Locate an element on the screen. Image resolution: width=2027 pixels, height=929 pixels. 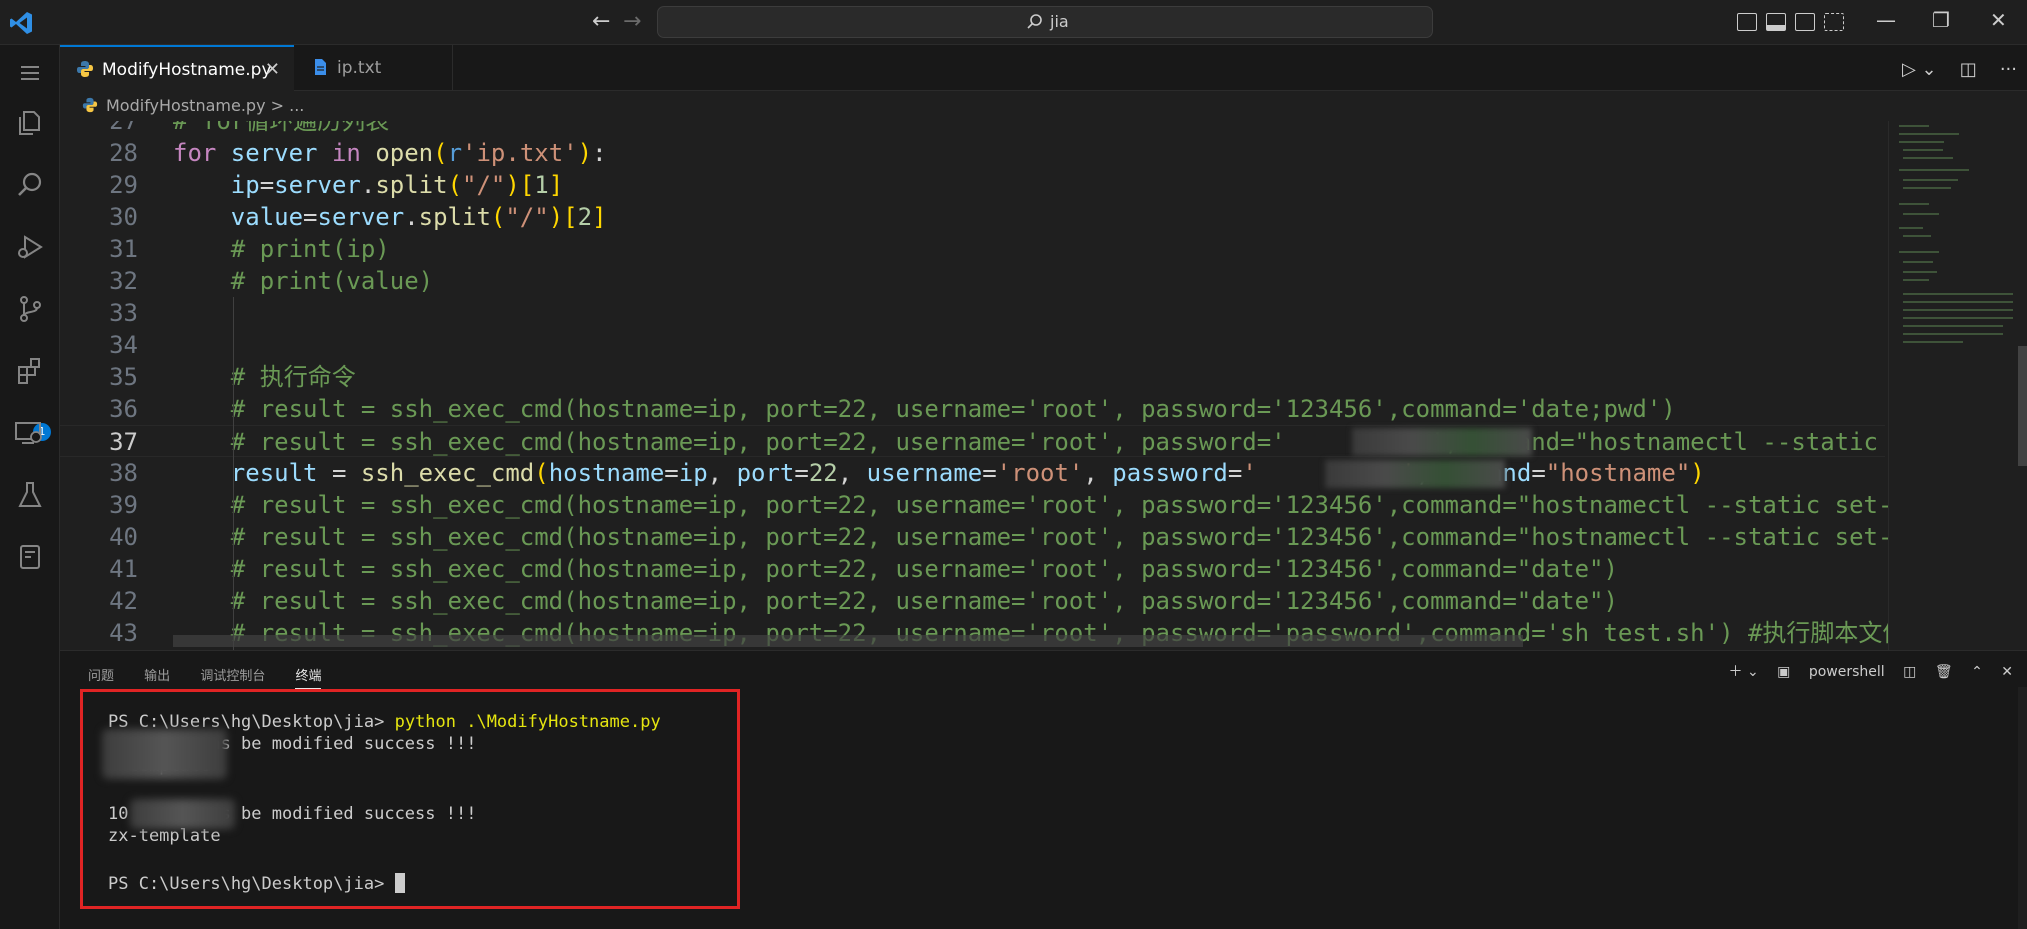
toggle-panel-icon is located at coordinates (1776, 22).